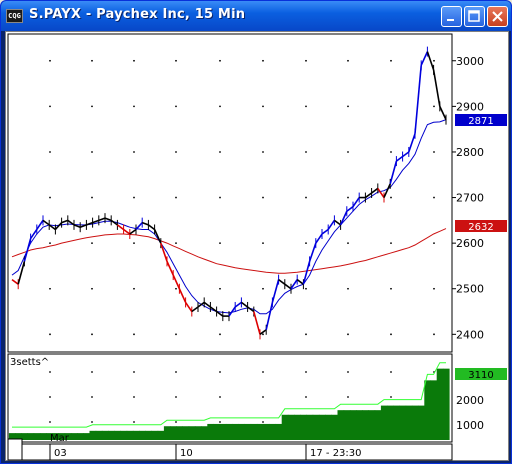  I want to click on price-tick-label: 2600, so click(470, 243).